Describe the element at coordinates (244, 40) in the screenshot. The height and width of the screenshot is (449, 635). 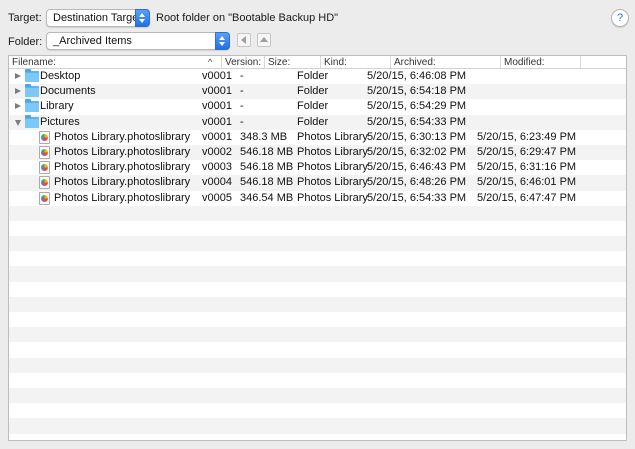
I see `back-button` at that location.